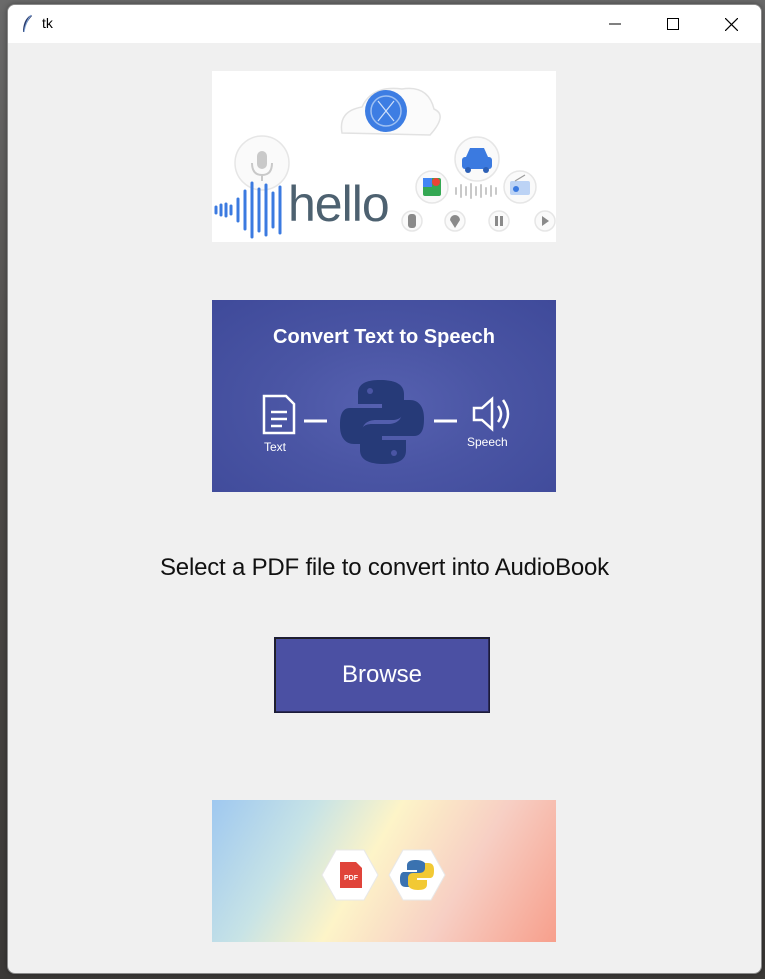 This screenshot has height=979, width=765. I want to click on minimize-icon, so click(615, 24).